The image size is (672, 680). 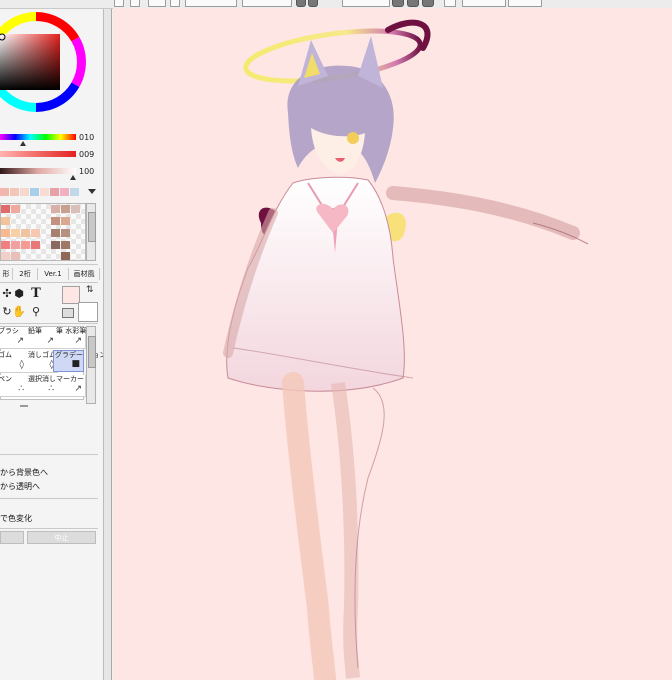 I want to click on value-marker-icon, so click(x=73, y=177).